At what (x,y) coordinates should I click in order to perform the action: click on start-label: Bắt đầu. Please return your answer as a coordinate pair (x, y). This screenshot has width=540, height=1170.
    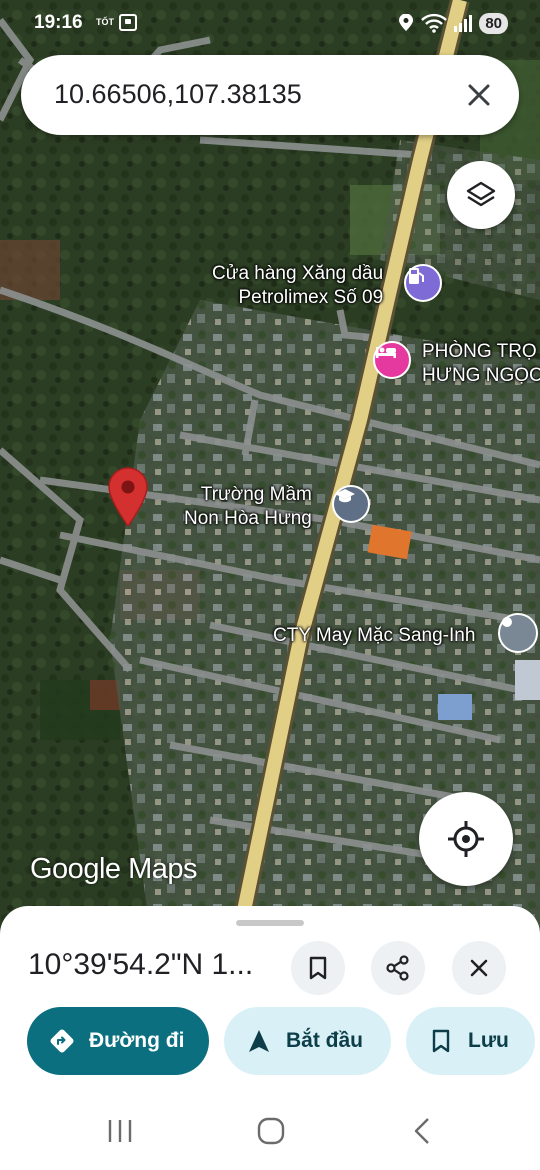
    Looking at the image, I should click on (325, 1040).